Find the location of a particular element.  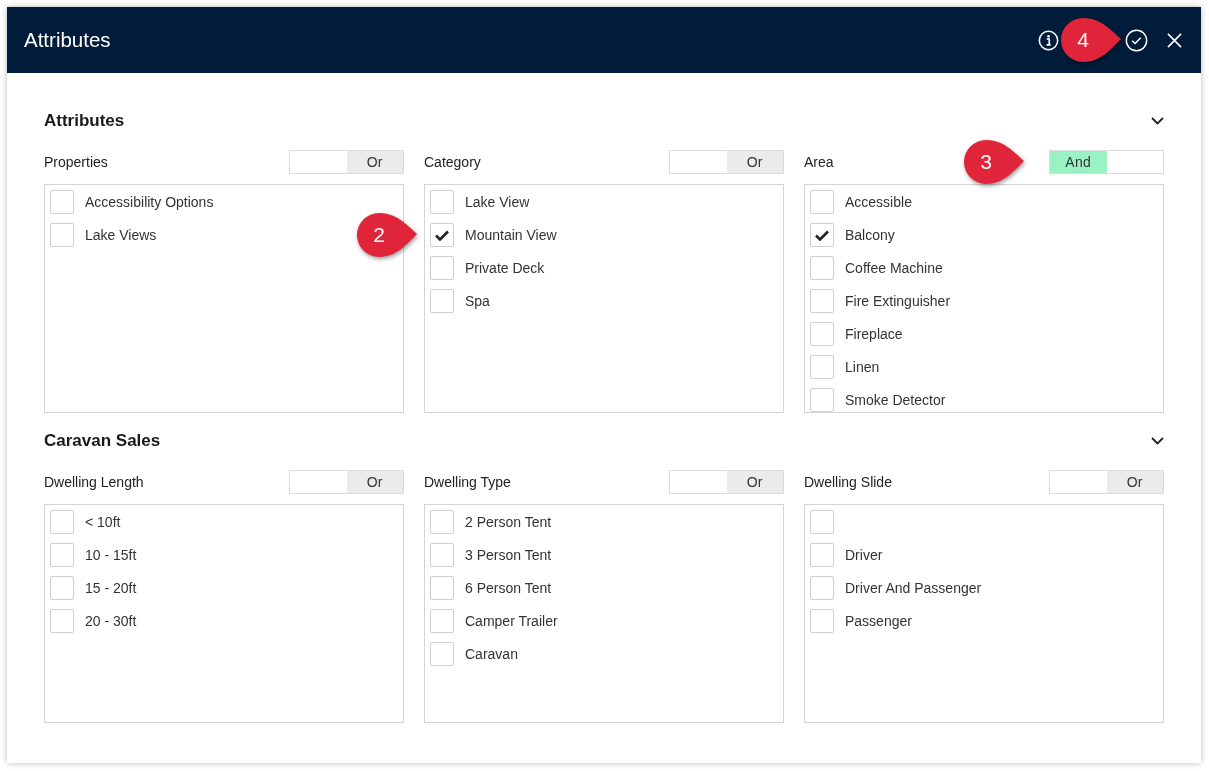

mode-switch: And is located at coordinates (1106, 162).